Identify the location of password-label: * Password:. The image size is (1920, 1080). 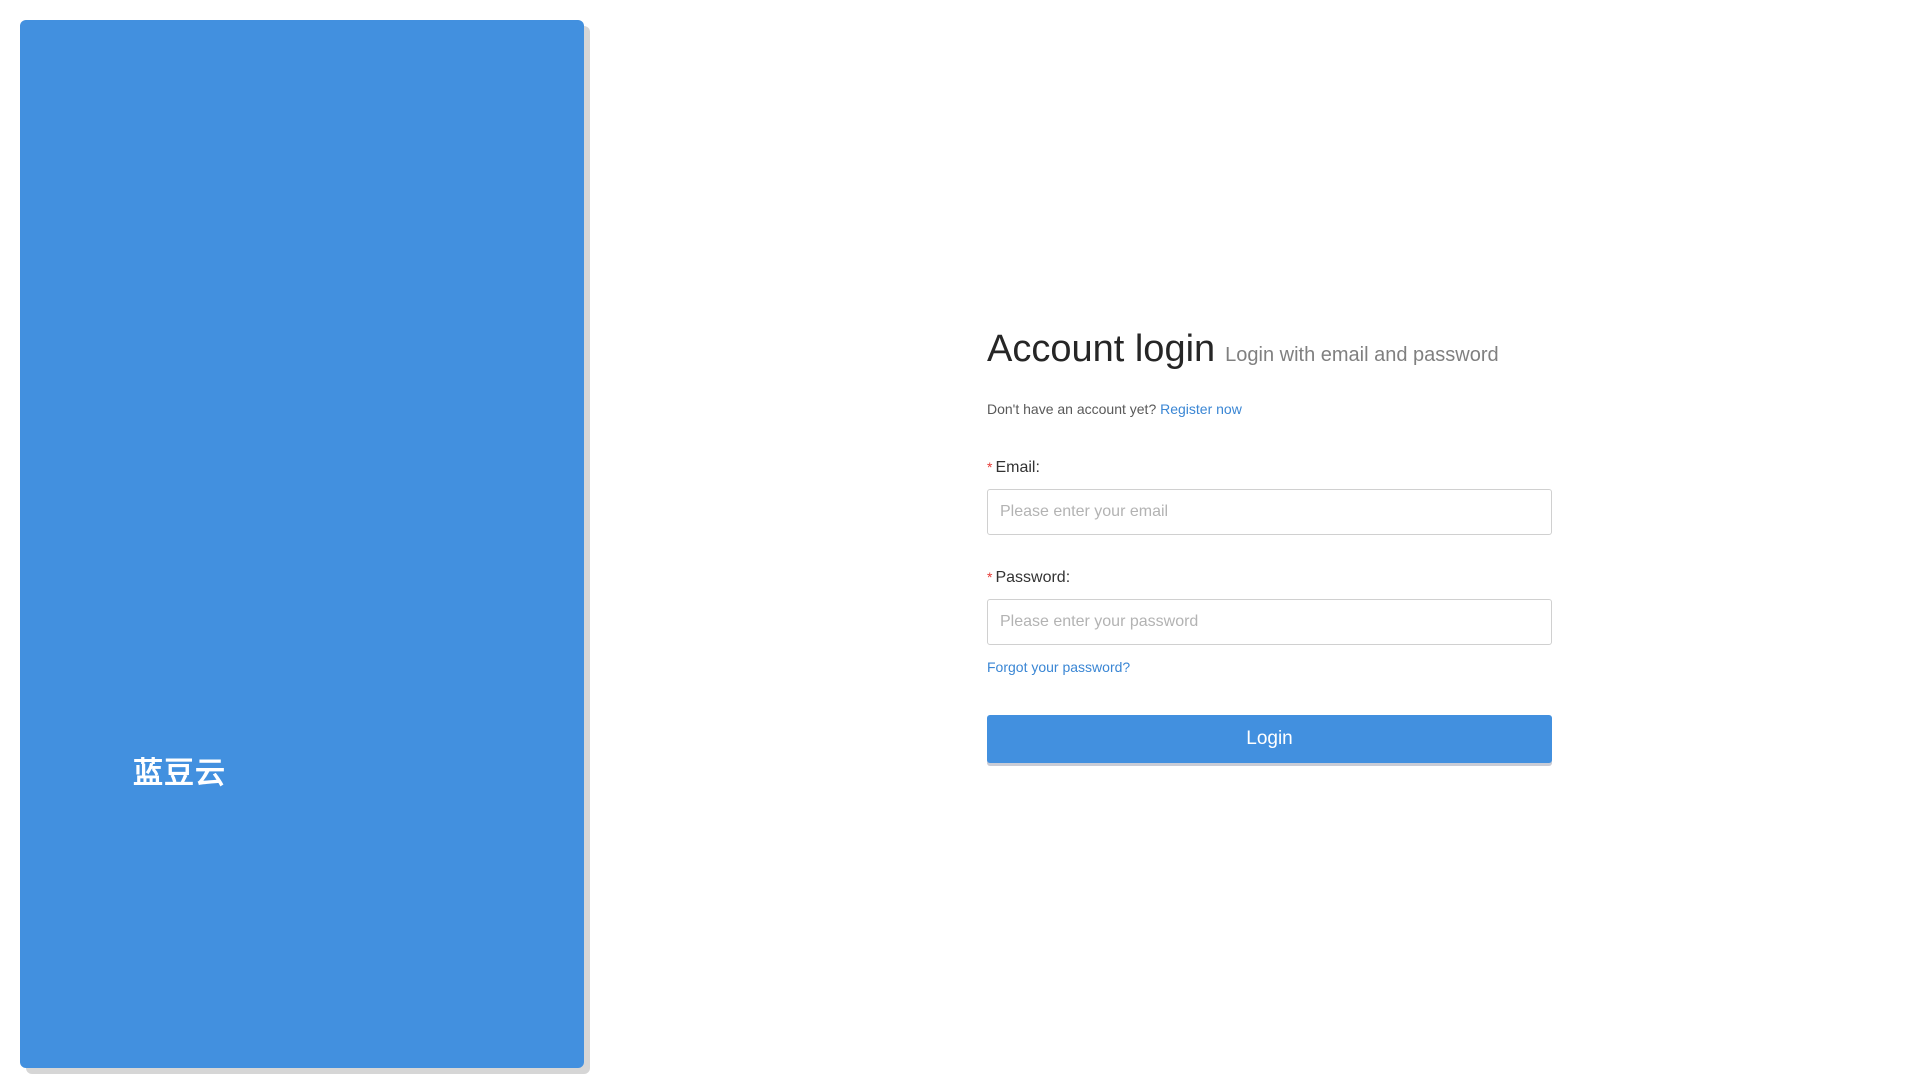
(1269, 578).